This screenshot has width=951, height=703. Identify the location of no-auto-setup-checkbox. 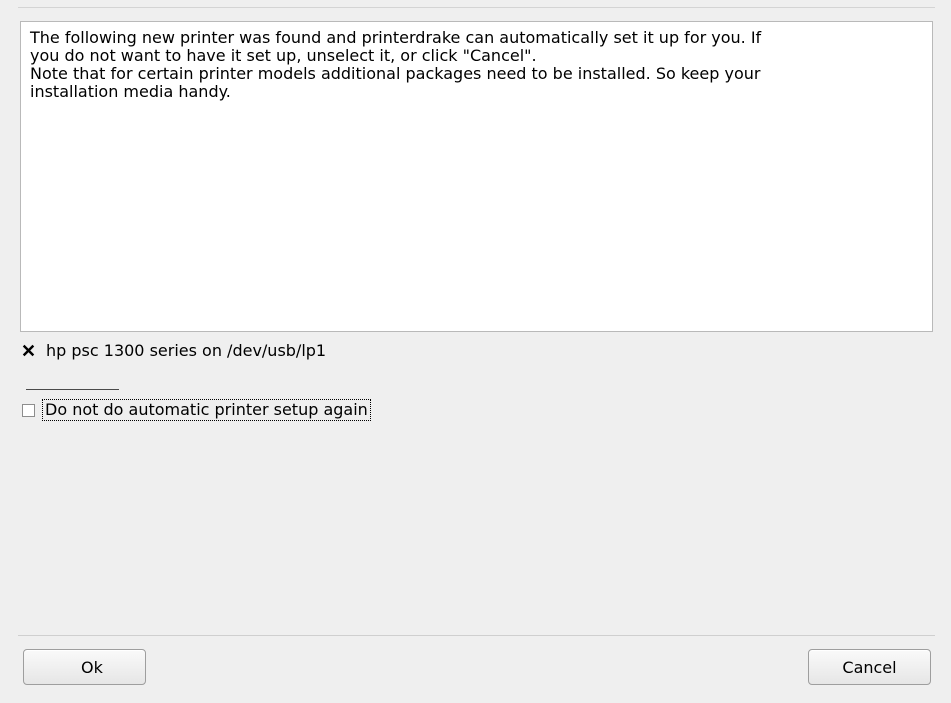
(28, 410).